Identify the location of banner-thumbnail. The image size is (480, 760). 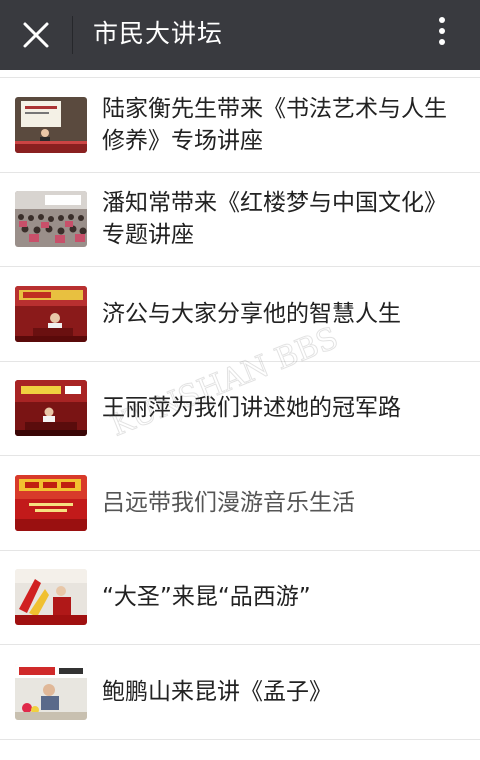
(51, 502).